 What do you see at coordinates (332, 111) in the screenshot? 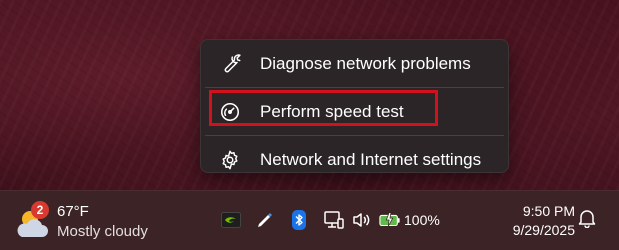
I see `menu-item-label: Perform speed test` at bounding box center [332, 111].